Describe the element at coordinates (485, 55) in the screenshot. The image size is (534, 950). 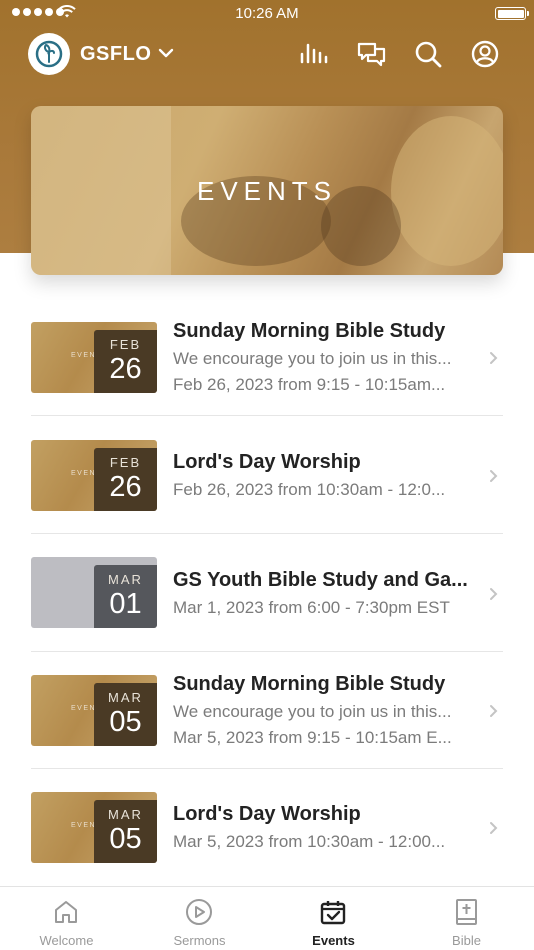
I see `profile-icon` at that location.